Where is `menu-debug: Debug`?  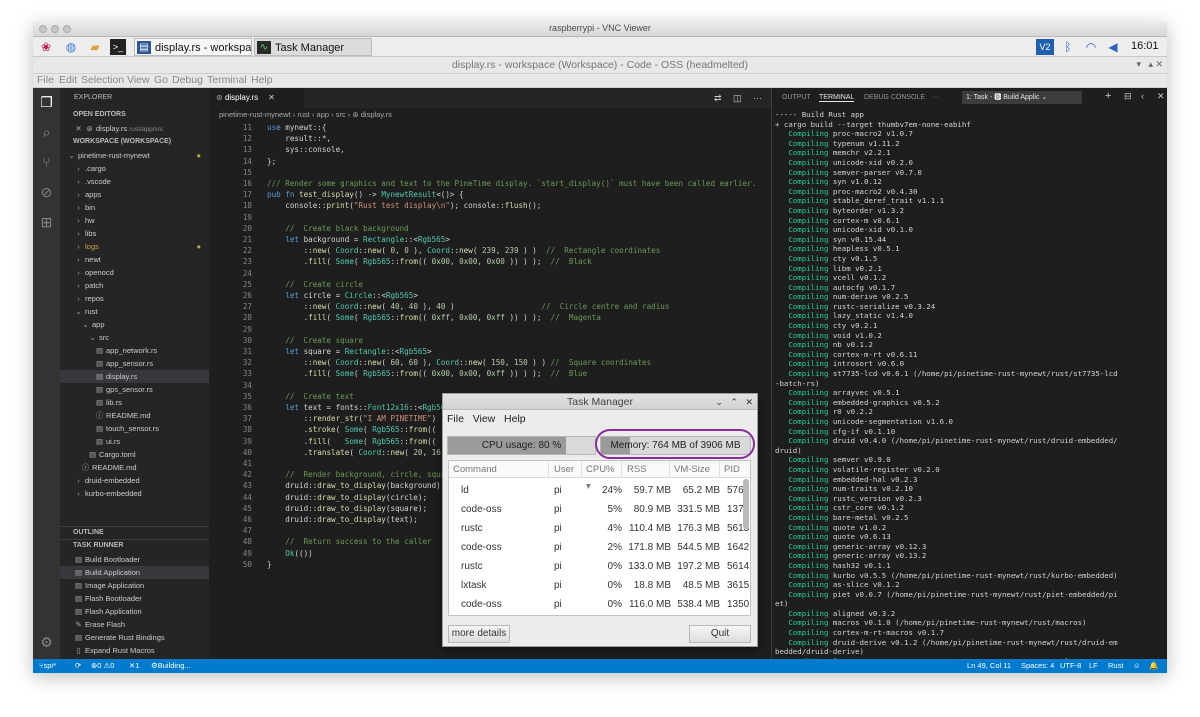
menu-debug: Debug is located at coordinates (187, 80).